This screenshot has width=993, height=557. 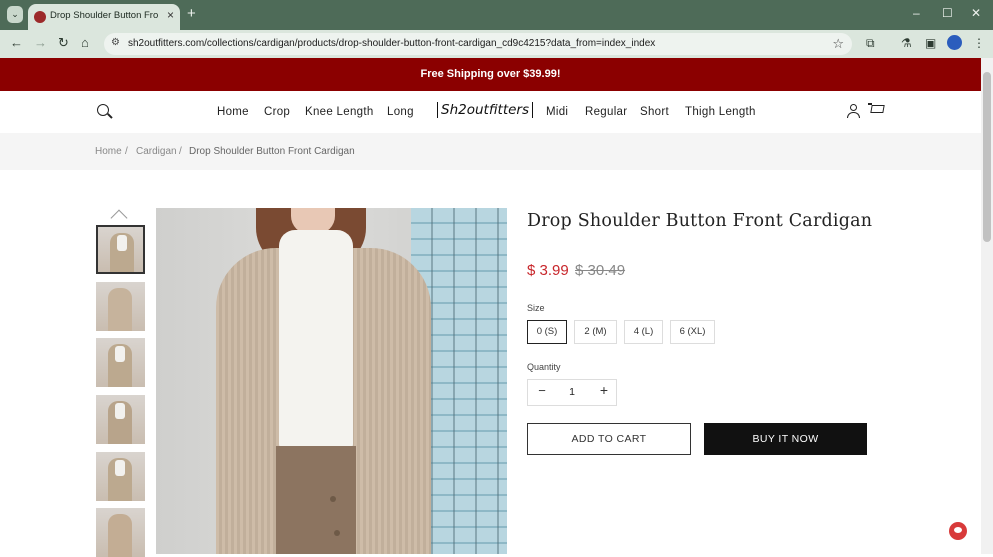 What do you see at coordinates (490, 74) in the screenshot?
I see `promo-banner: Free Shipping over $39.99!` at bounding box center [490, 74].